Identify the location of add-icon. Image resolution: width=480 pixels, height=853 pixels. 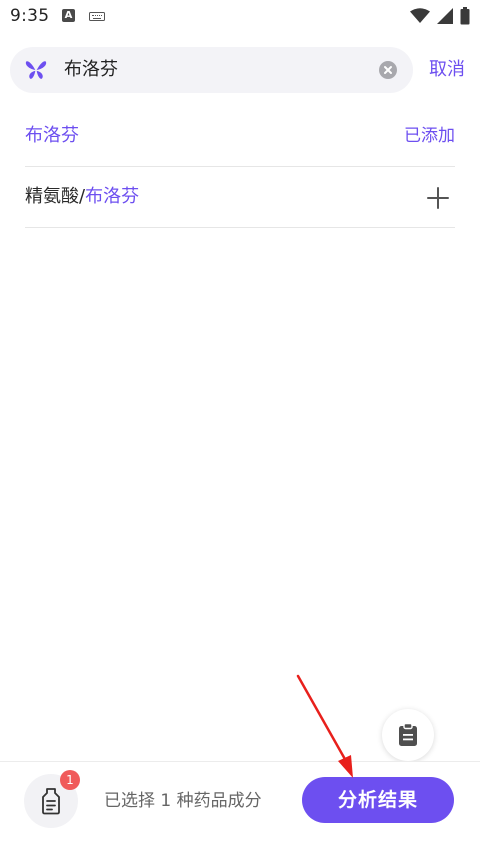
(438, 198).